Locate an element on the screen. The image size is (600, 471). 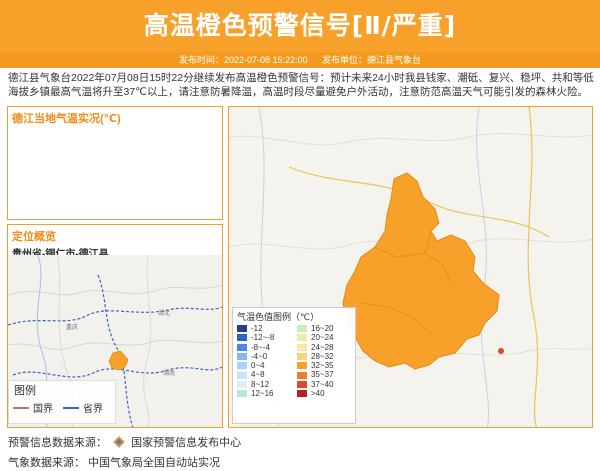
temperature-panel-title: 德江当地气温实况(℃) is located at coordinates (66, 119).